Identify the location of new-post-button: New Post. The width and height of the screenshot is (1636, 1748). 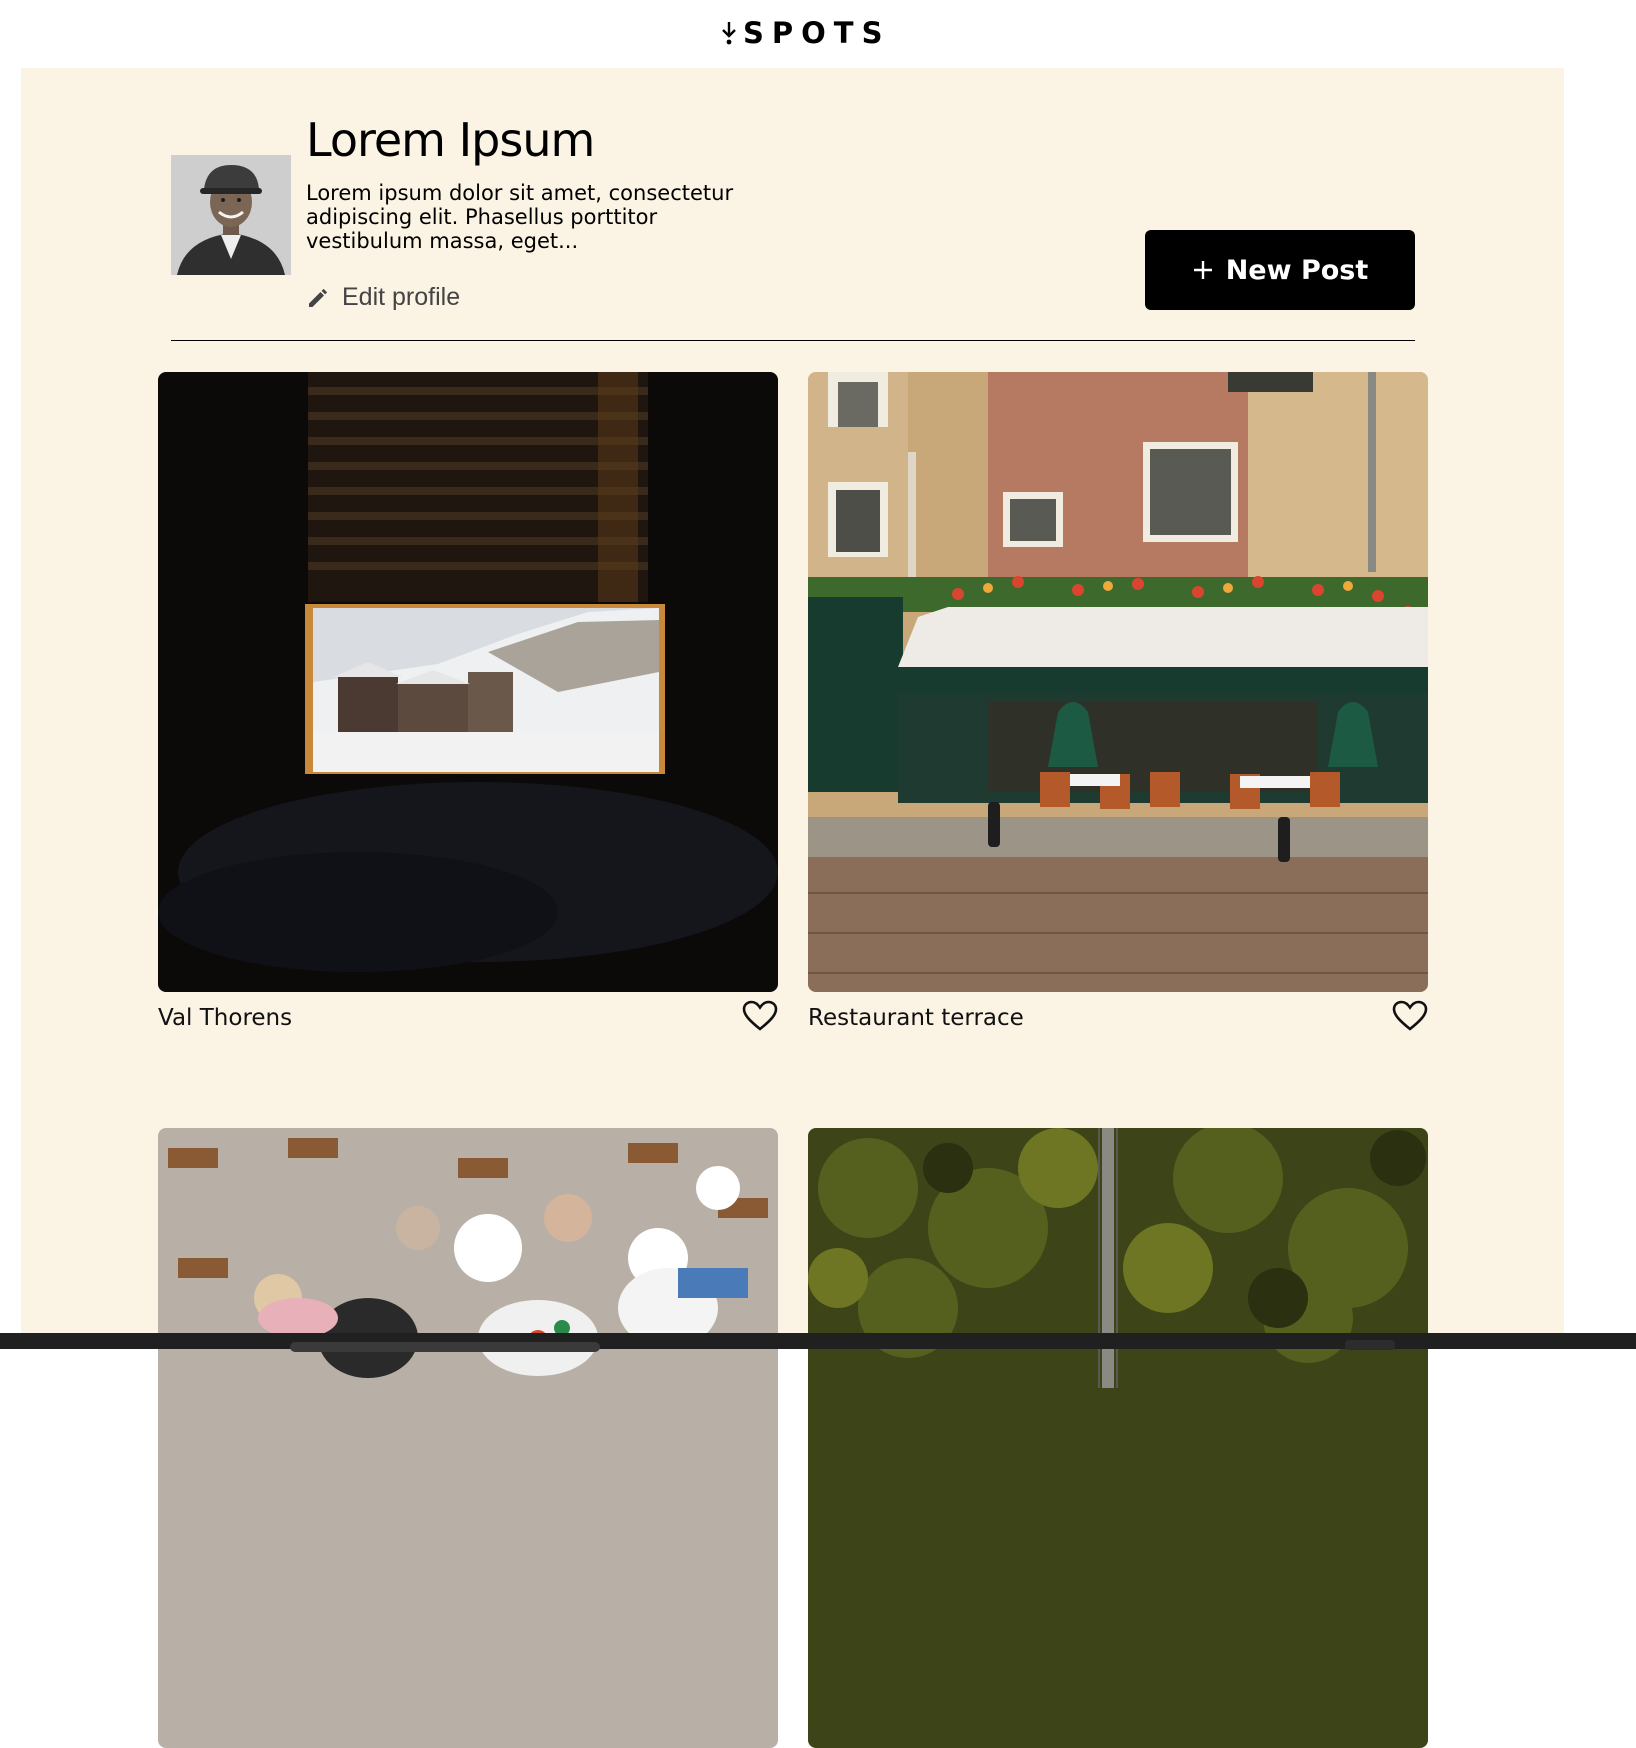
(1280, 270).